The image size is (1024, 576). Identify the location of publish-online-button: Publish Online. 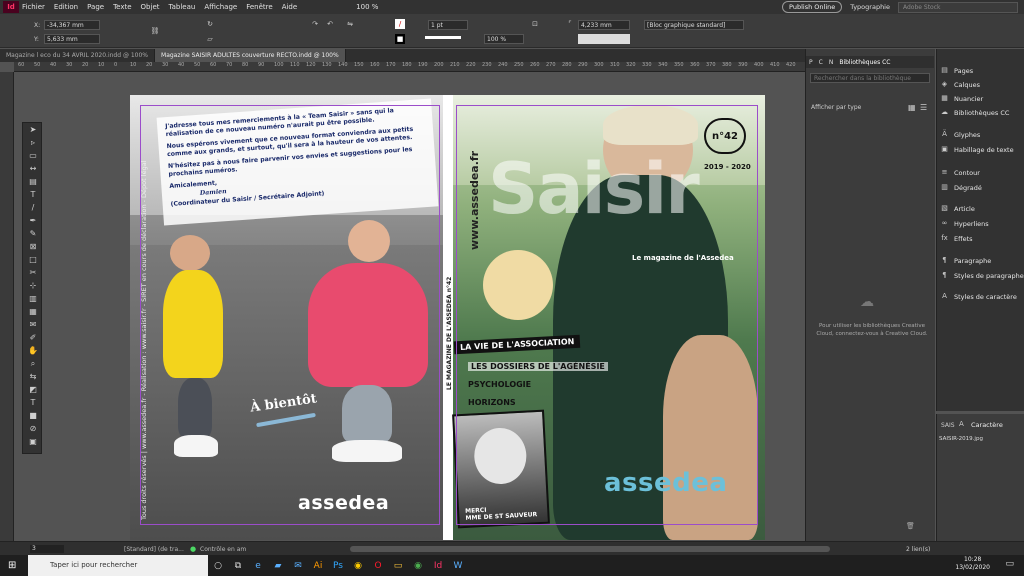
(812, 7).